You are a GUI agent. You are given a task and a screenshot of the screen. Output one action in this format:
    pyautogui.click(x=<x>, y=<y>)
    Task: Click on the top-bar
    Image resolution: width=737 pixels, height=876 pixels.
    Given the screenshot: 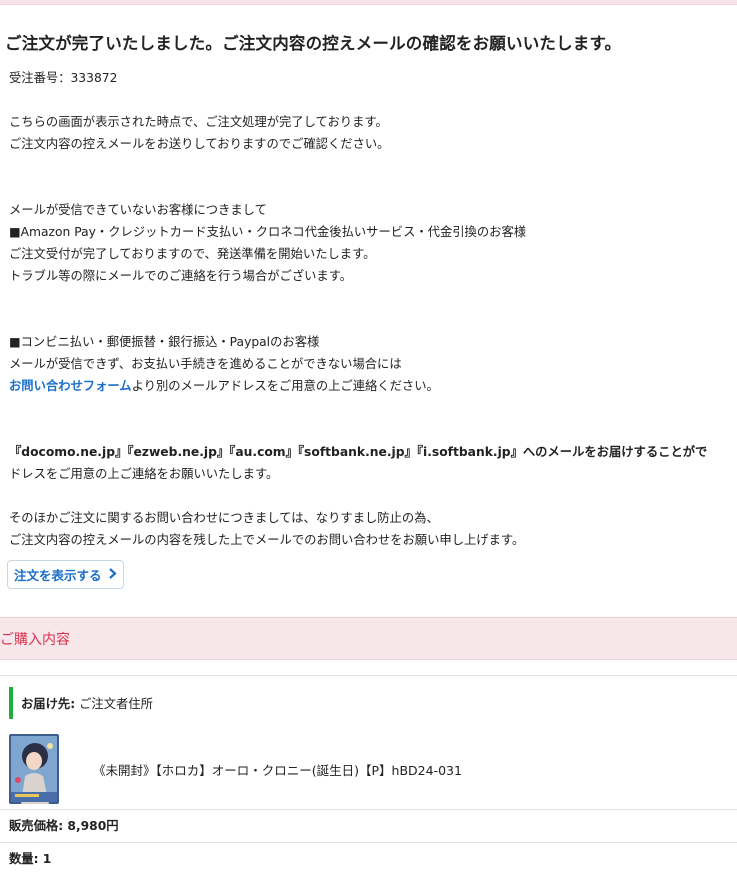 What is the action you would take?
    pyautogui.click(x=368, y=2)
    